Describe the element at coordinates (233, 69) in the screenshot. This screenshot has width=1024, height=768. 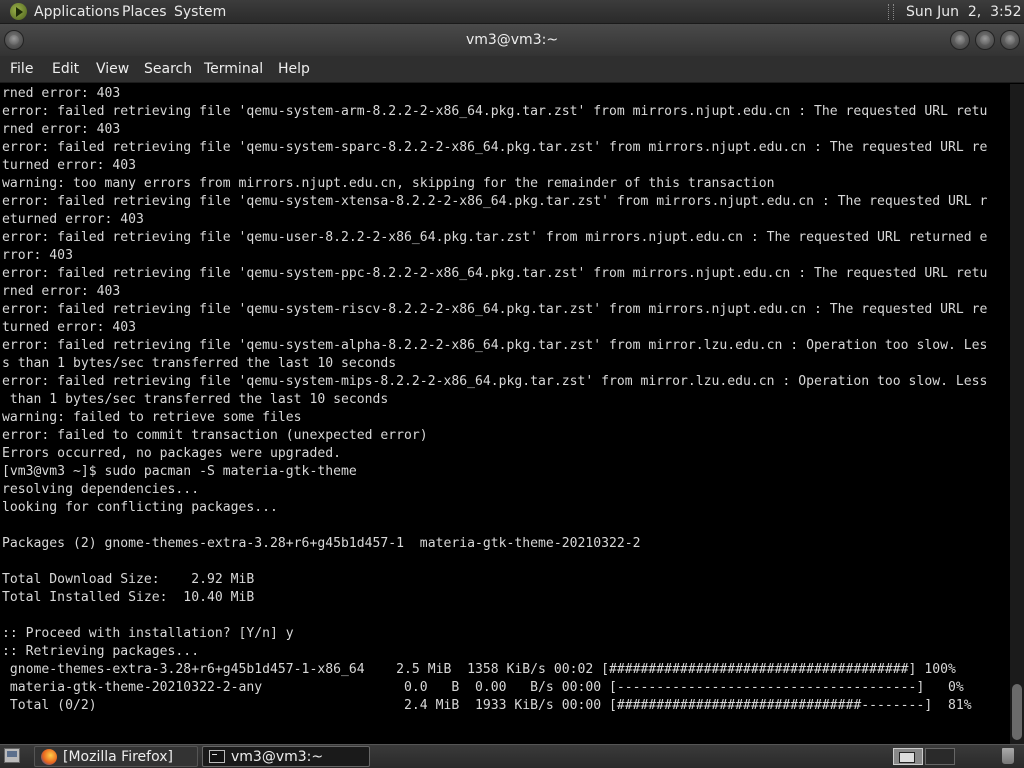
I see `menu-terminal: Terminal` at that location.